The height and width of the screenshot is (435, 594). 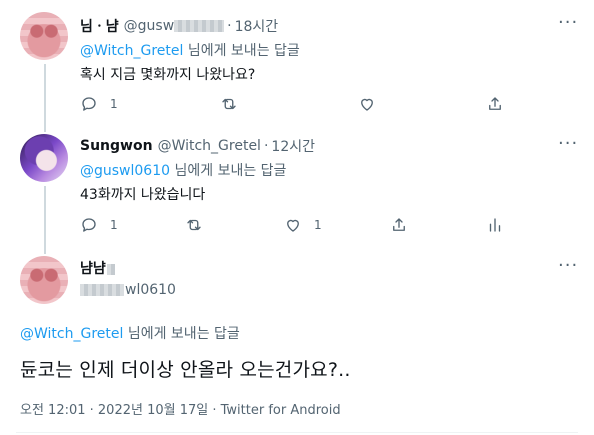 I want to click on like-count: 1, so click(x=318, y=225).